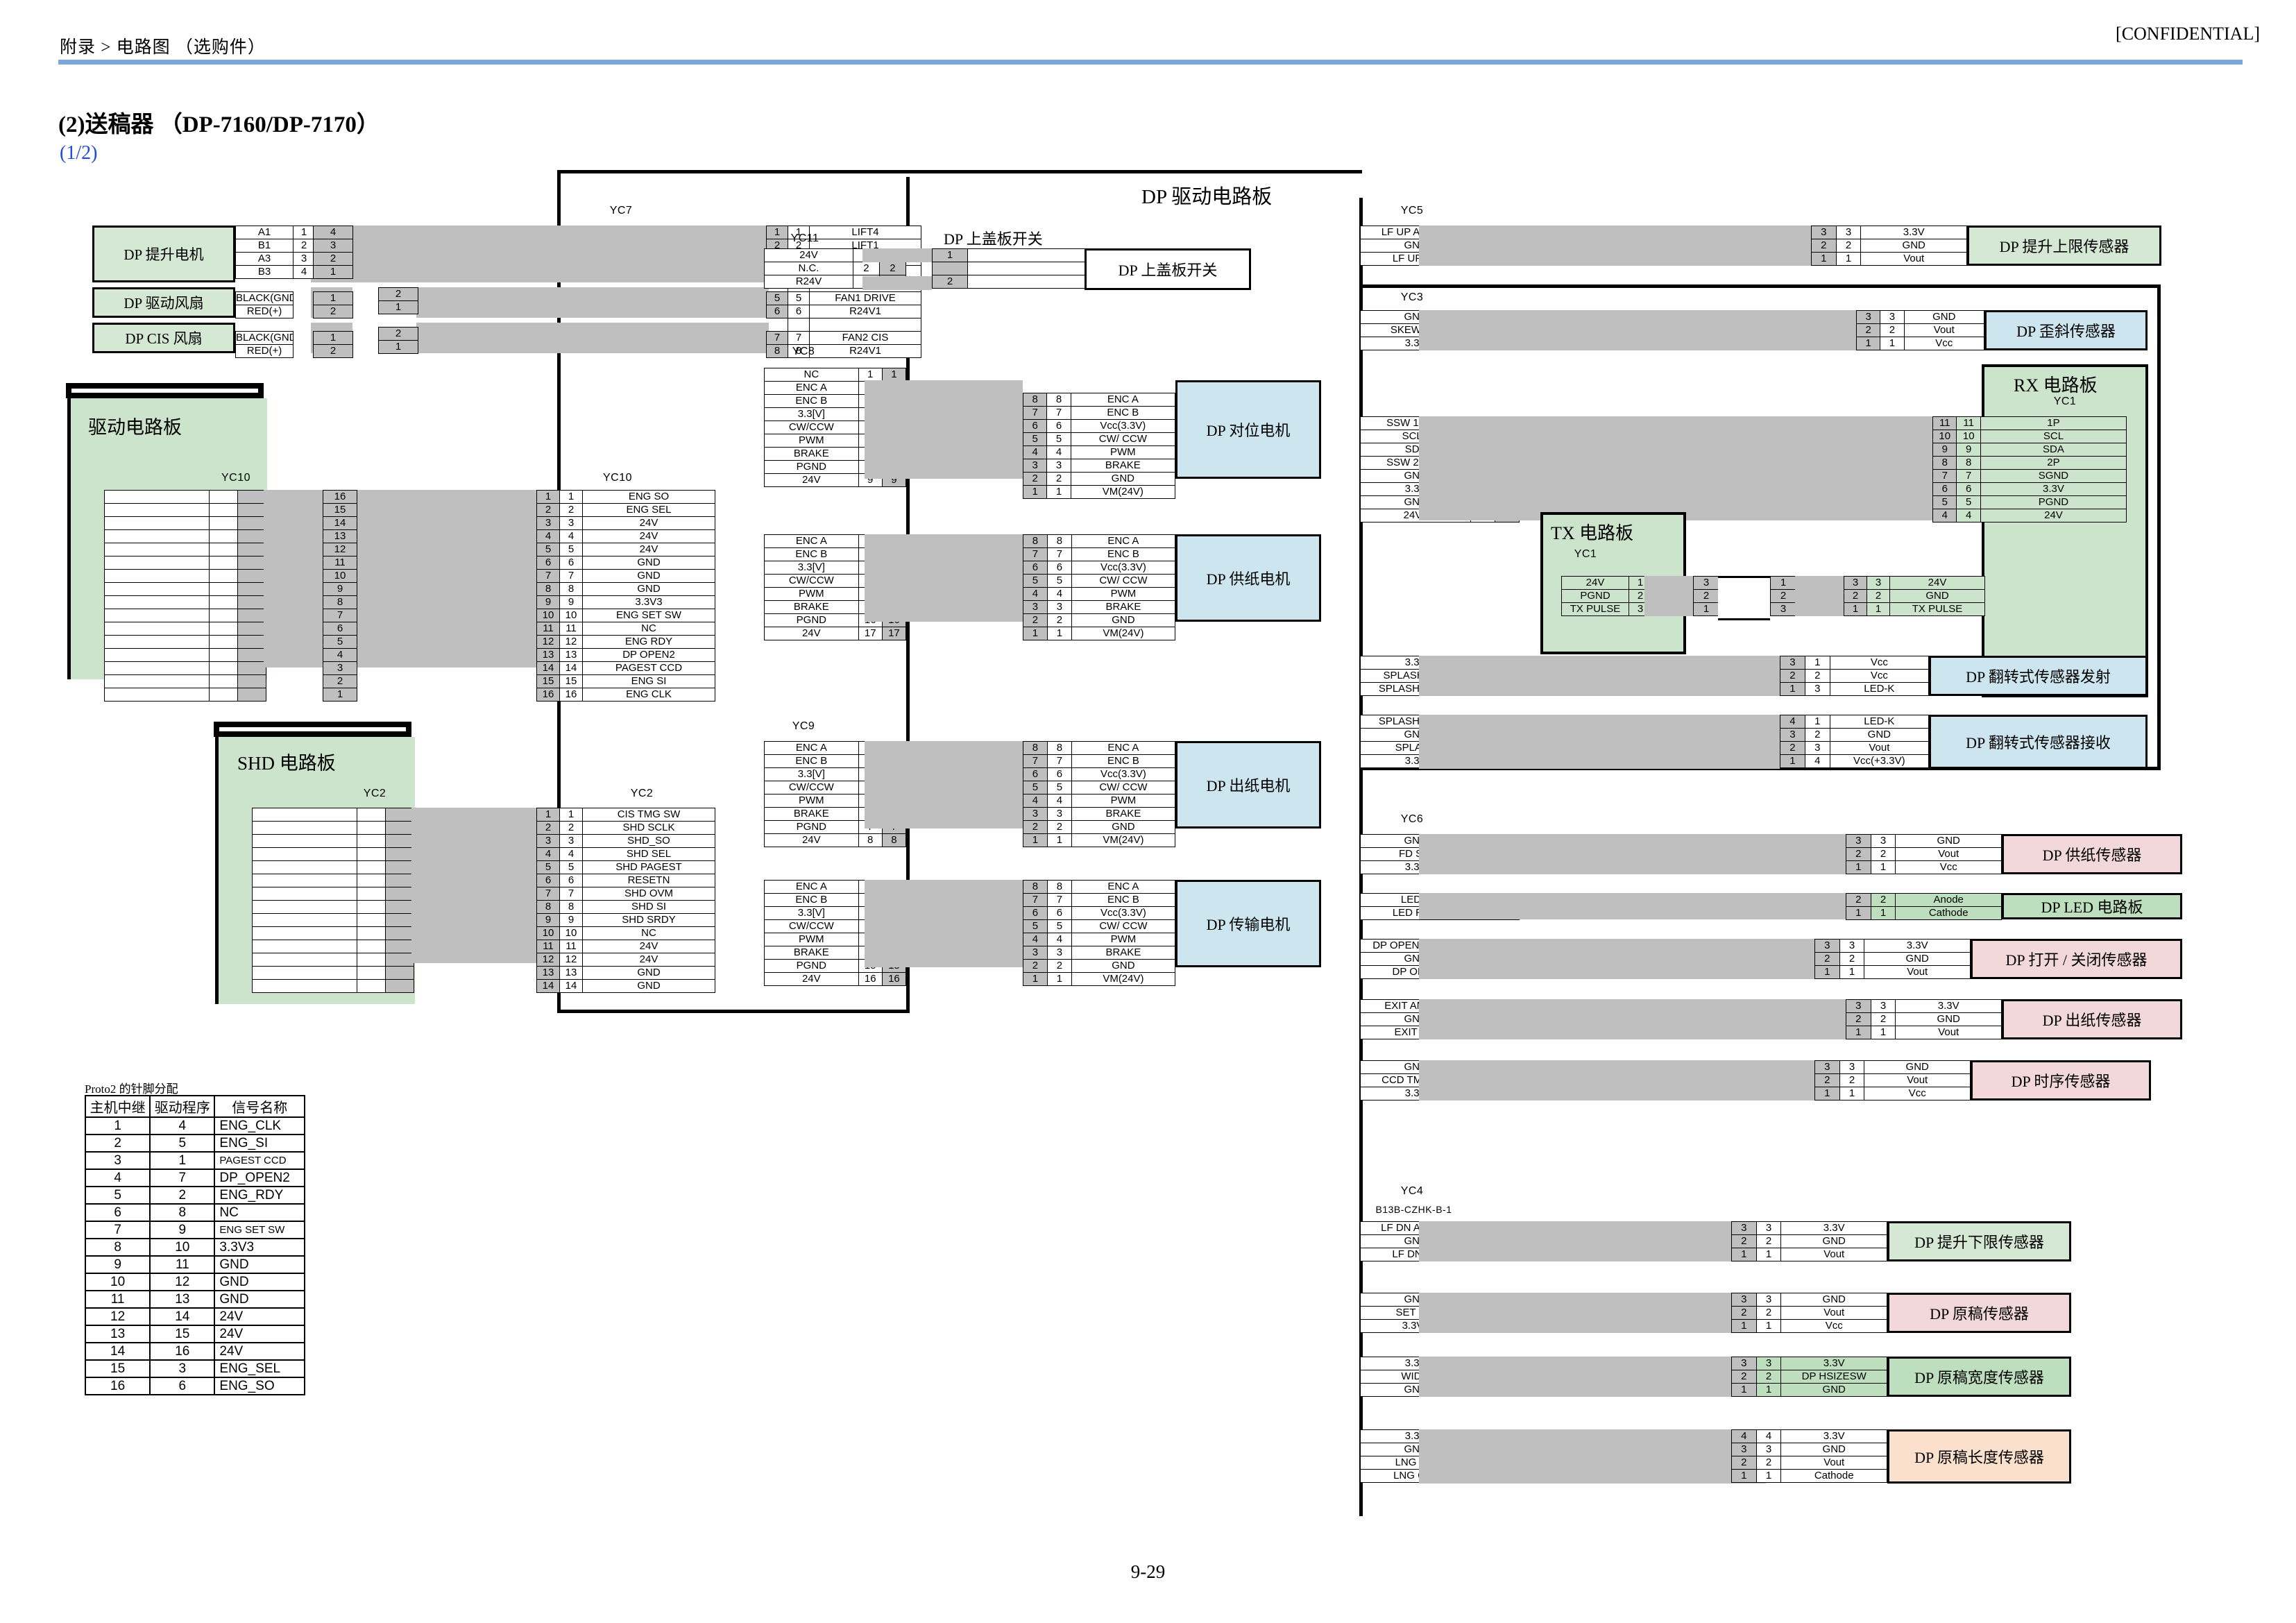 Image resolution: width=2296 pixels, height=1623 pixels. Describe the element at coordinates (1819, 596) in the screenshot. I see `cable-tx-b` at that location.